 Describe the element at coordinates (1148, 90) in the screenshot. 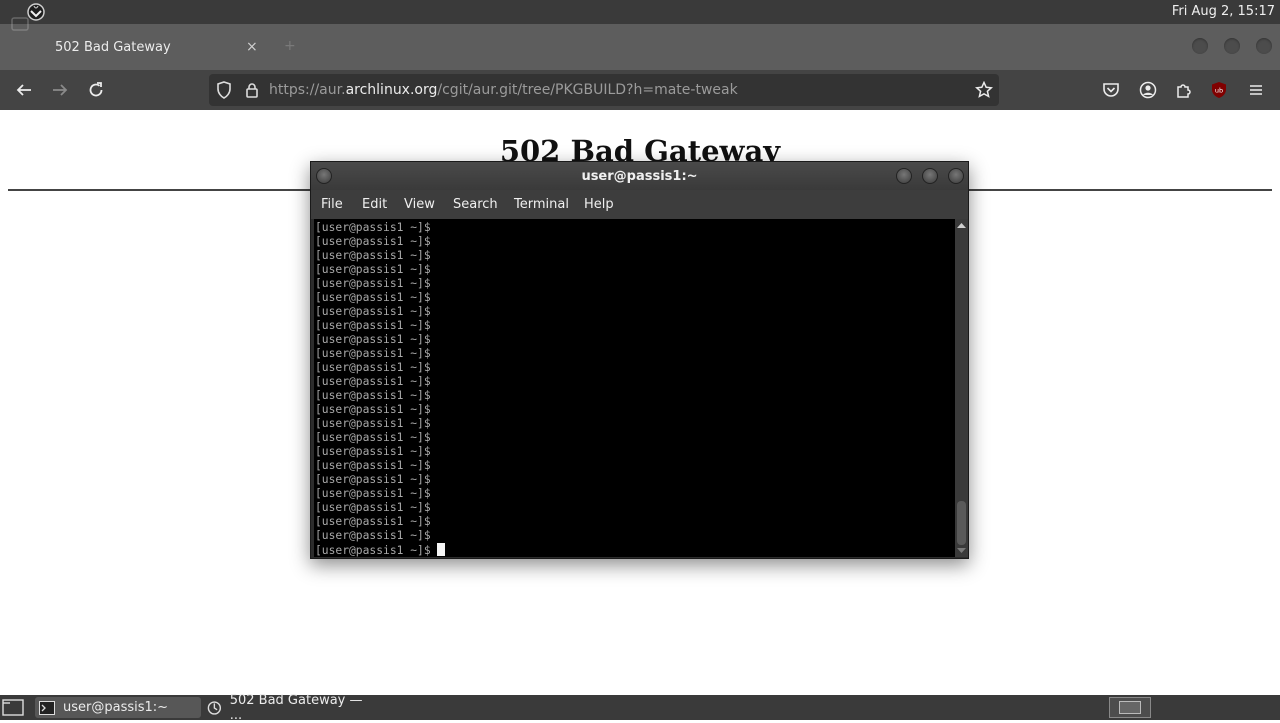

I see `account-icon` at that location.